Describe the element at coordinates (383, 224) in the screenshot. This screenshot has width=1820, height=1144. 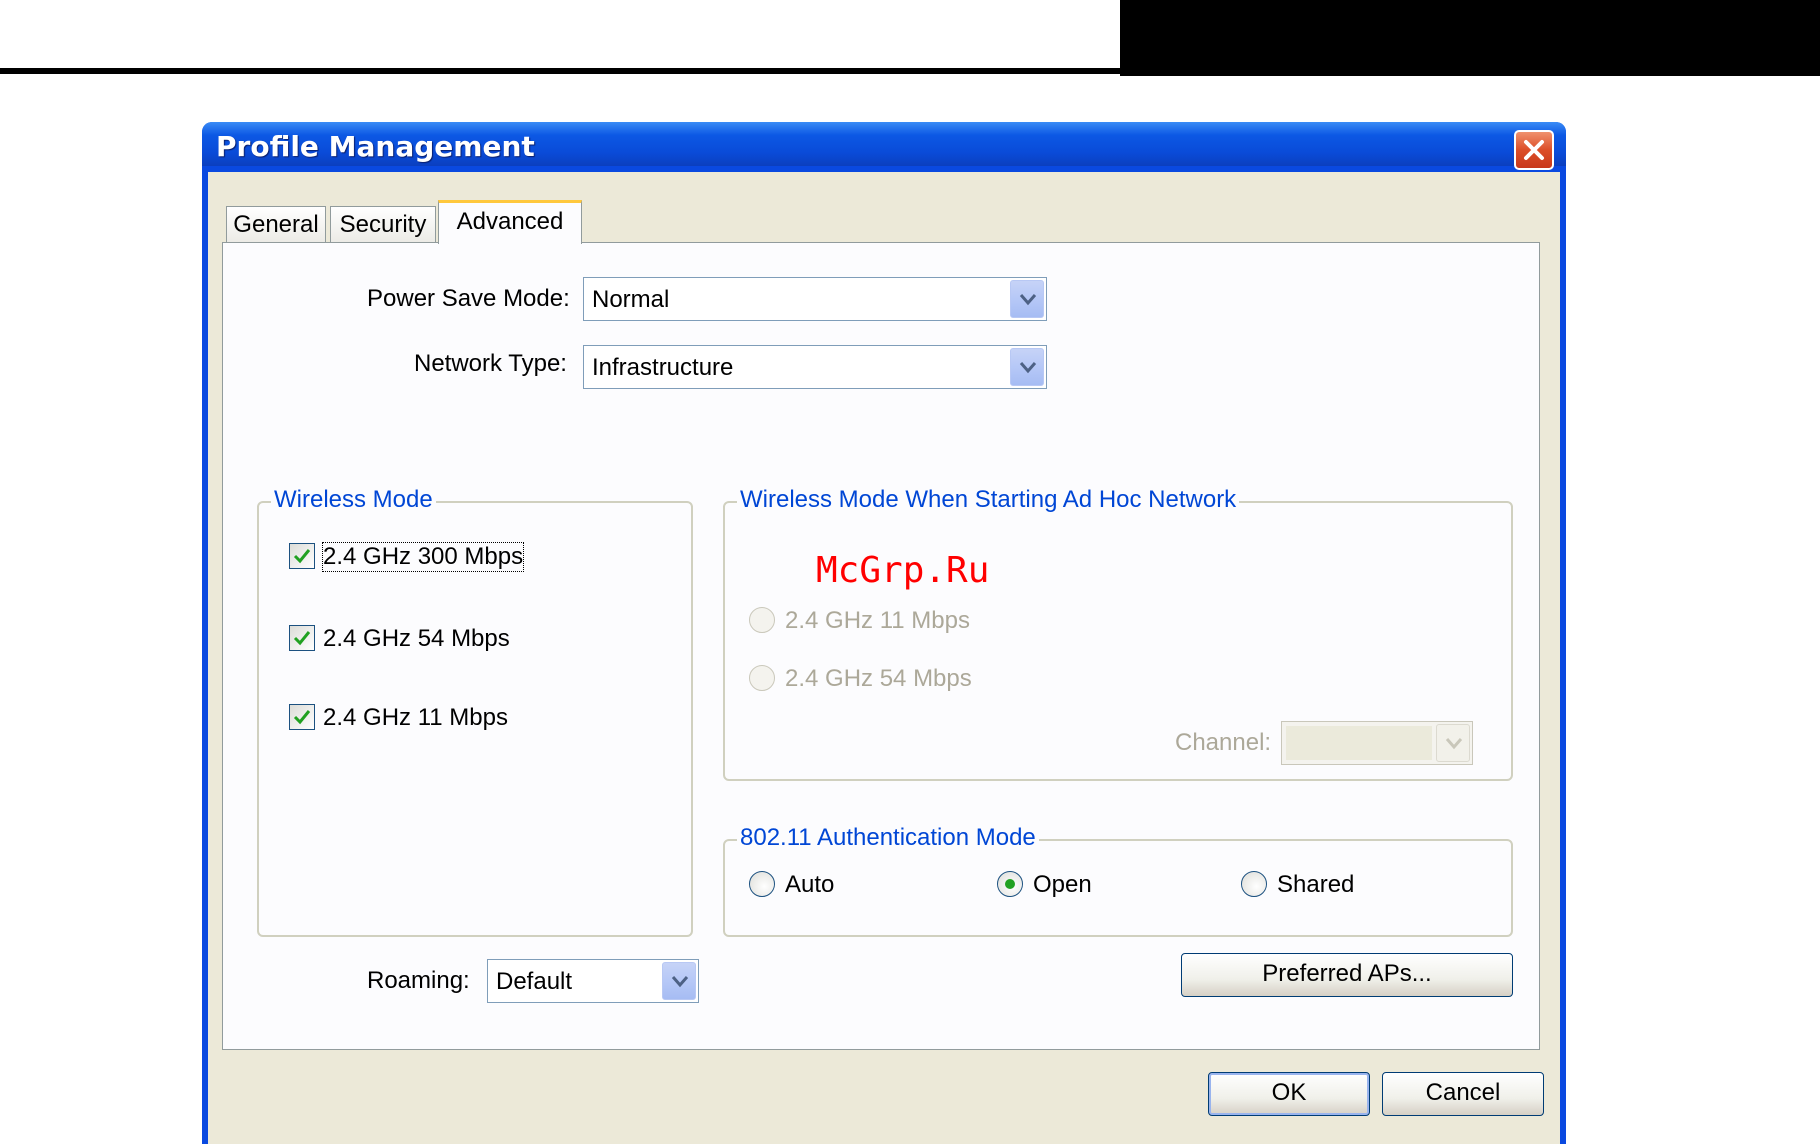
I see `tab-security: Security` at that location.